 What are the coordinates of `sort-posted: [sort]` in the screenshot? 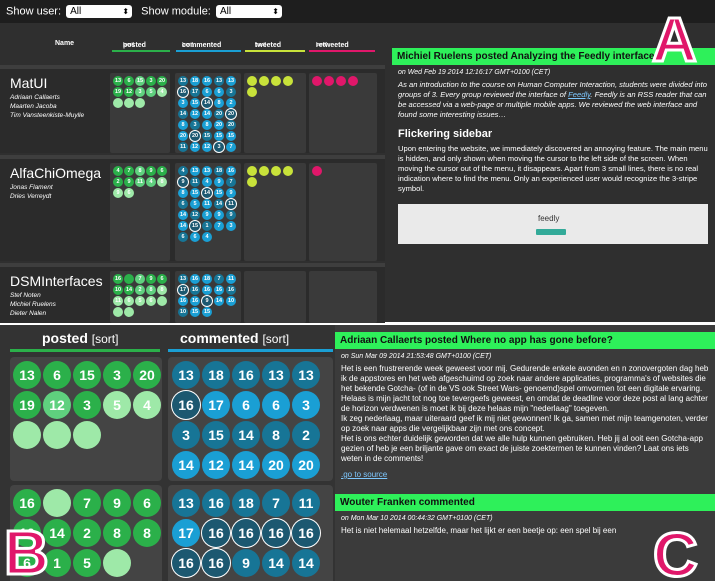 It's located at (128, 45).